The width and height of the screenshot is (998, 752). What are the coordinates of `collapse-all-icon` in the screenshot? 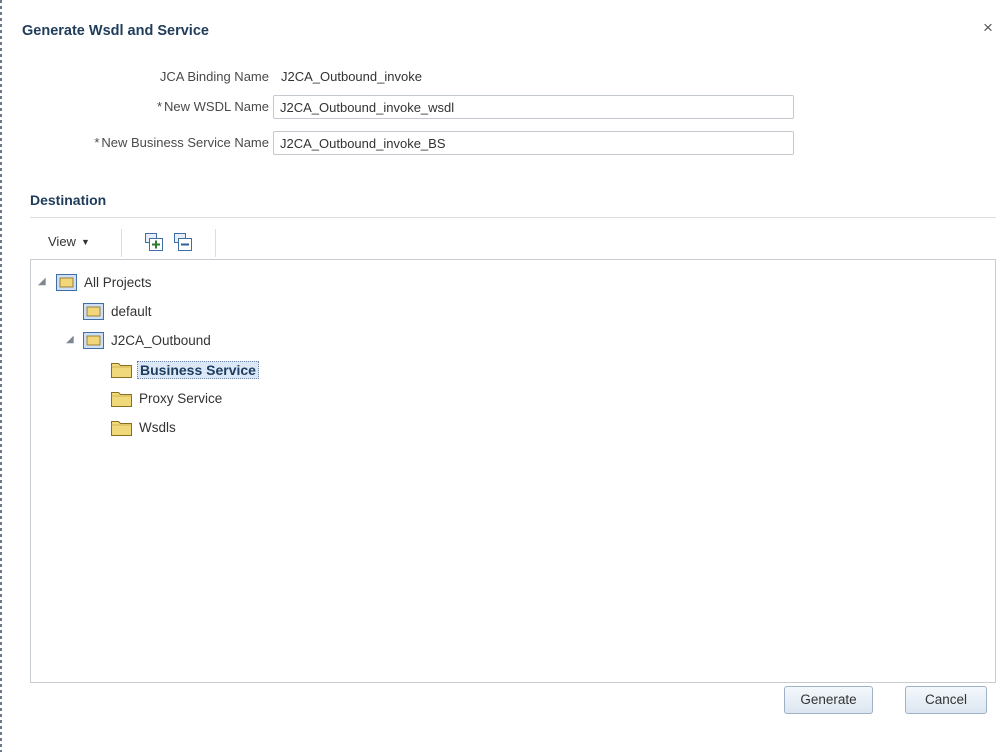 It's located at (183, 242).